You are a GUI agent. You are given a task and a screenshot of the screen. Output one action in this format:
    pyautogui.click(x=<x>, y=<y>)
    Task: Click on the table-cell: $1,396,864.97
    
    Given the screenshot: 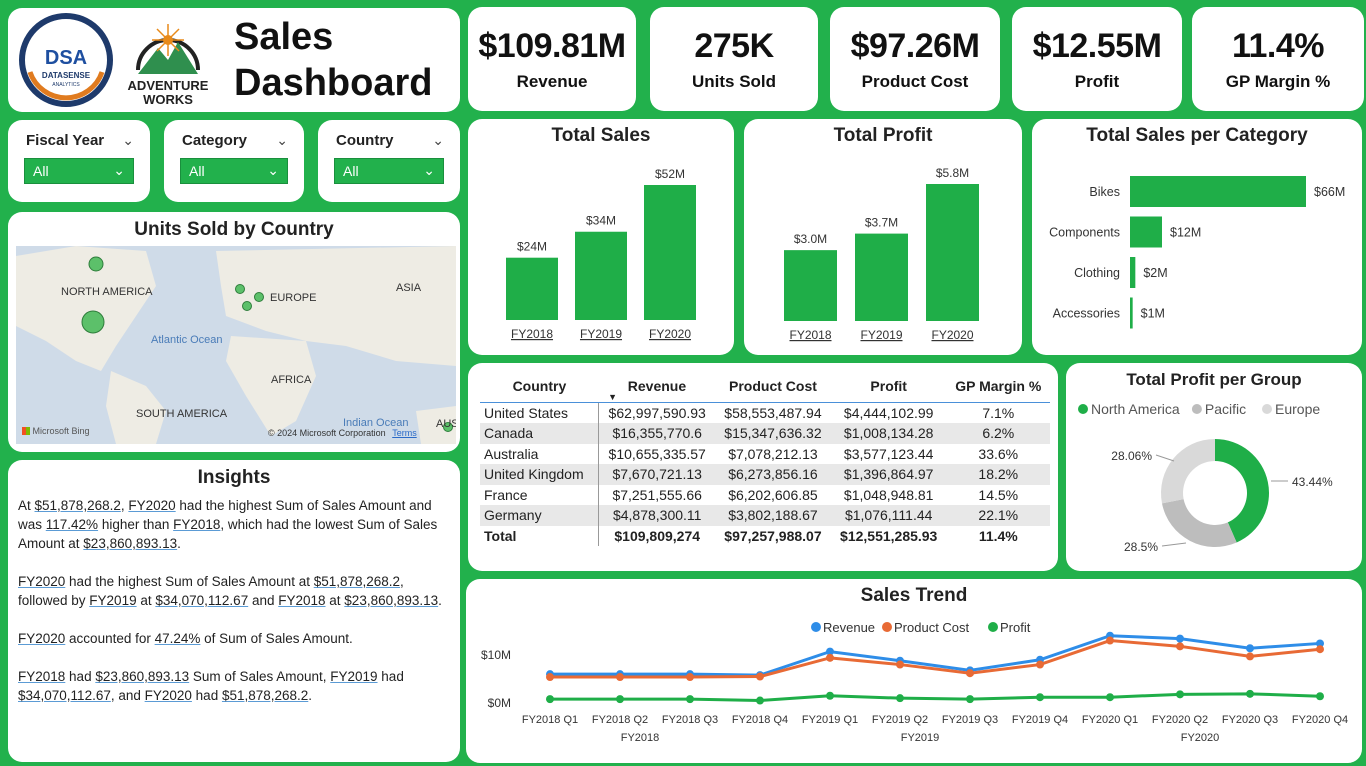 What is the action you would take?
    pyautogui.click(x=888, y=474)
    